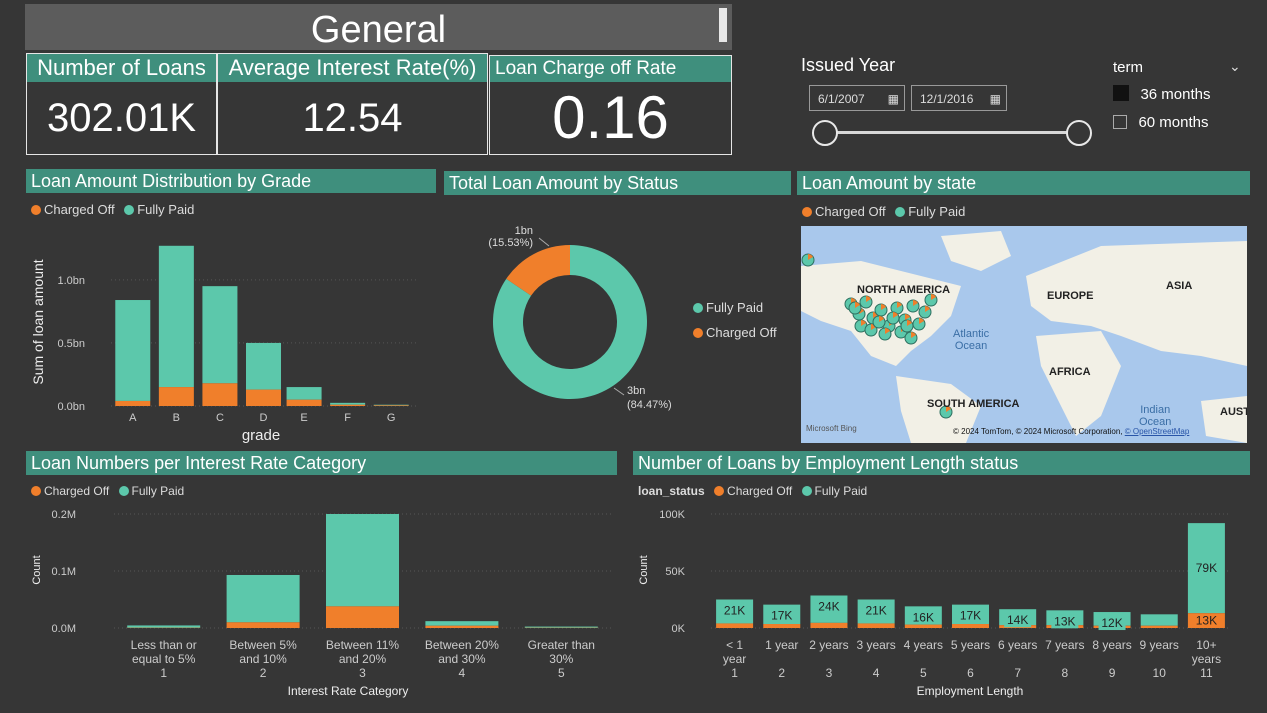  Describe the element at coordinates (164, 659) in the screenshot. I see `x-tick-label: equal to 5%` at that location.